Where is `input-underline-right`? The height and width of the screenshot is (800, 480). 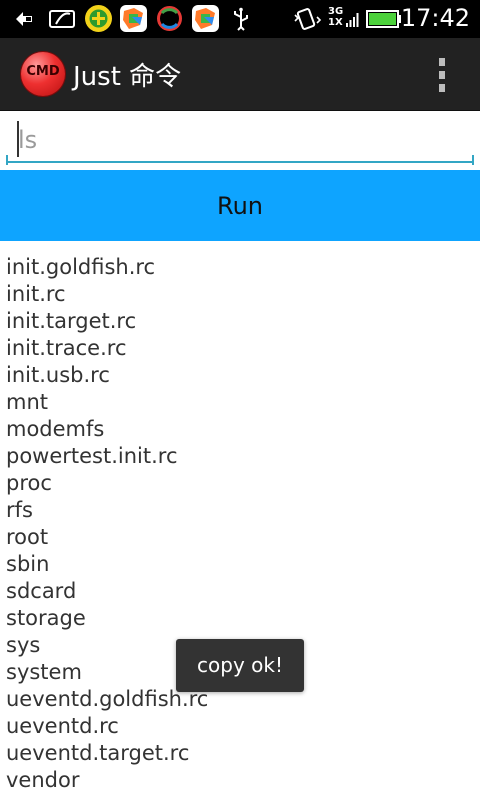 input-underline-right is located at coordinates (473, 160).